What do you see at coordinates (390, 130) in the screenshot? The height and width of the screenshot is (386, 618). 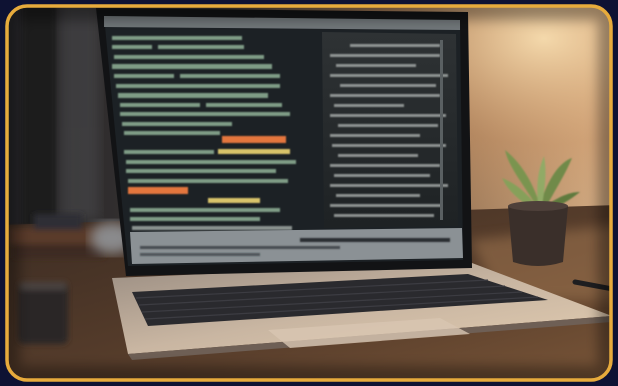 I see `side-panel` at bounding box center [390, 130].